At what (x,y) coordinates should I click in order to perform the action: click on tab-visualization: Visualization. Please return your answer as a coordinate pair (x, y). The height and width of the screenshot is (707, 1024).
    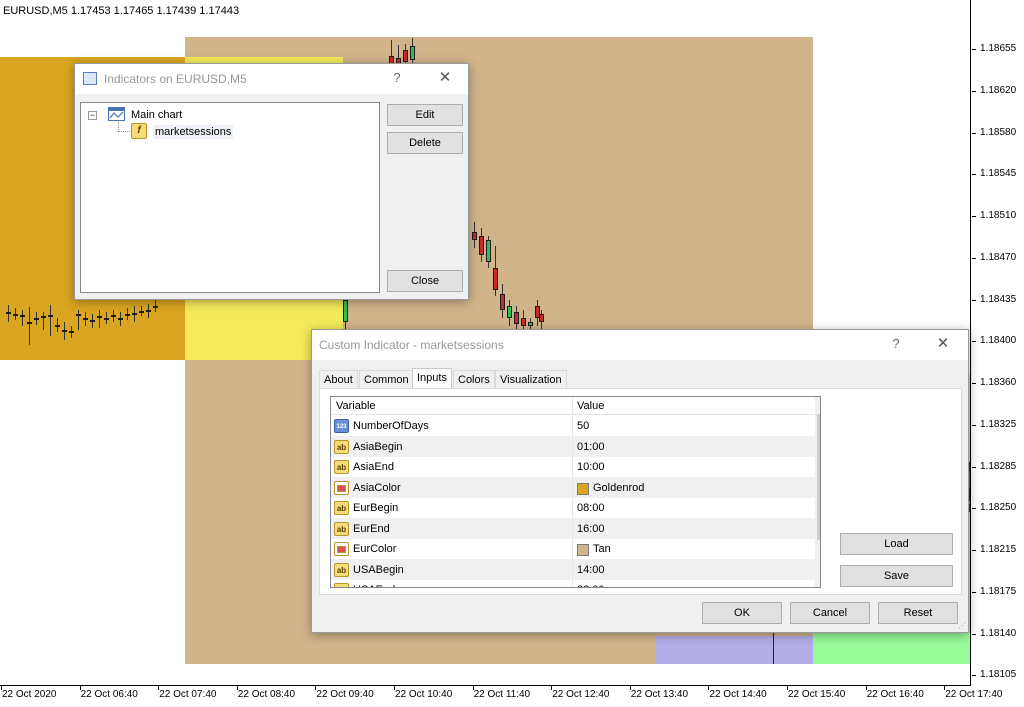
    Looking at the image, I should click on (531, 379).